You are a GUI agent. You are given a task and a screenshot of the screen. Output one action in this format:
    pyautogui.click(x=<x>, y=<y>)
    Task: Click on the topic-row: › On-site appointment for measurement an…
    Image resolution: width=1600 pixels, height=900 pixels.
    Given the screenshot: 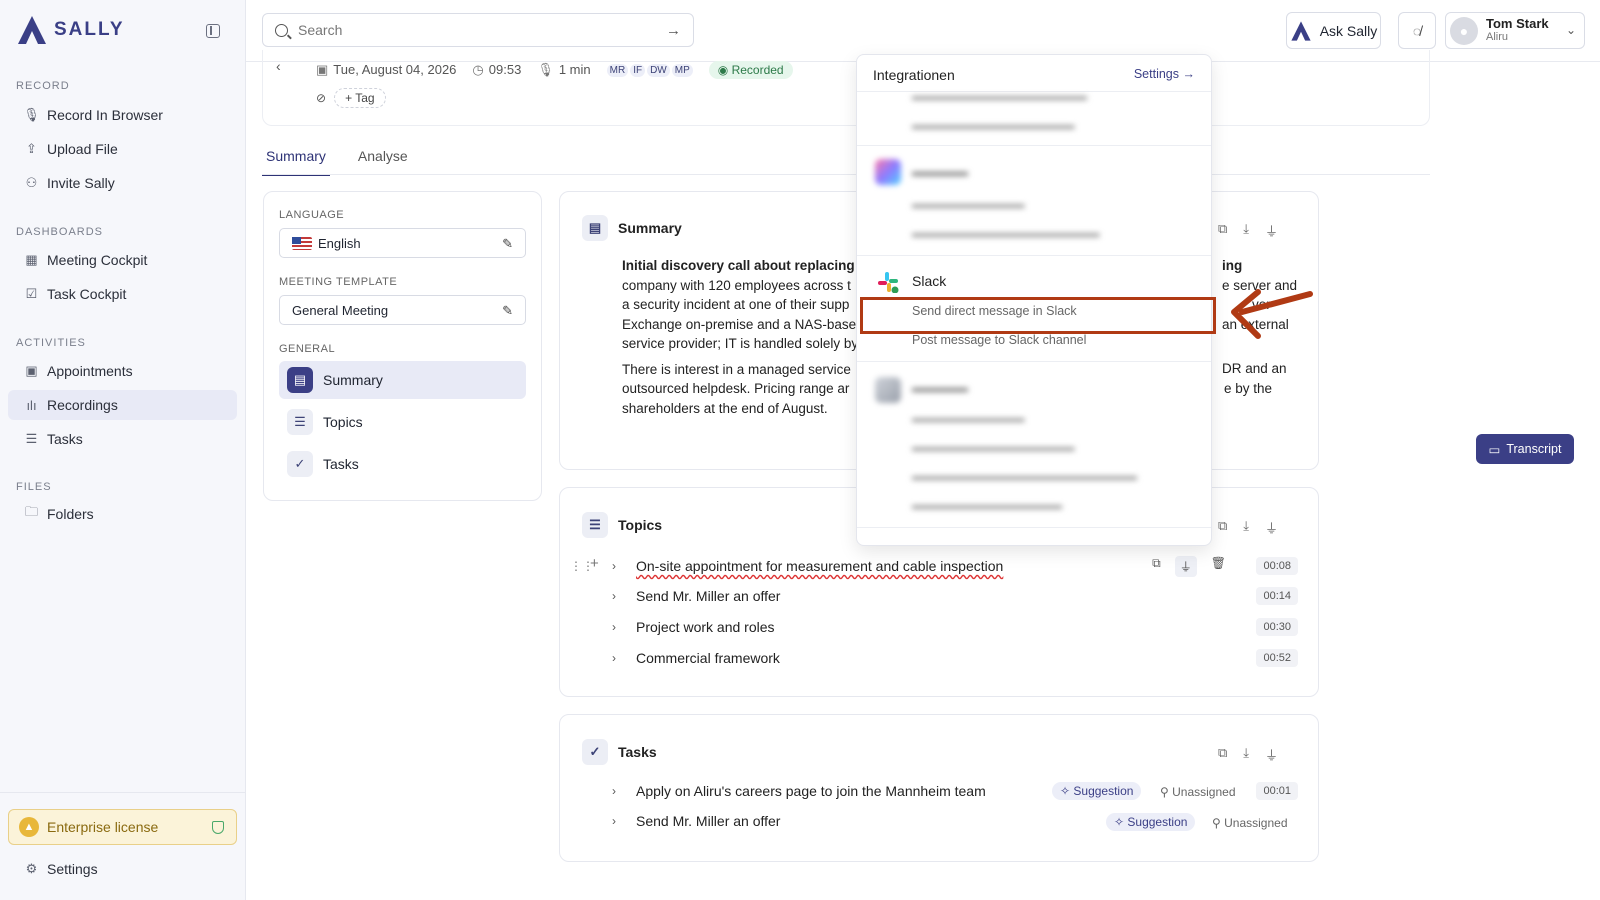 What is the action you would take?
    pyautogui.click(x=955, y=566)
    